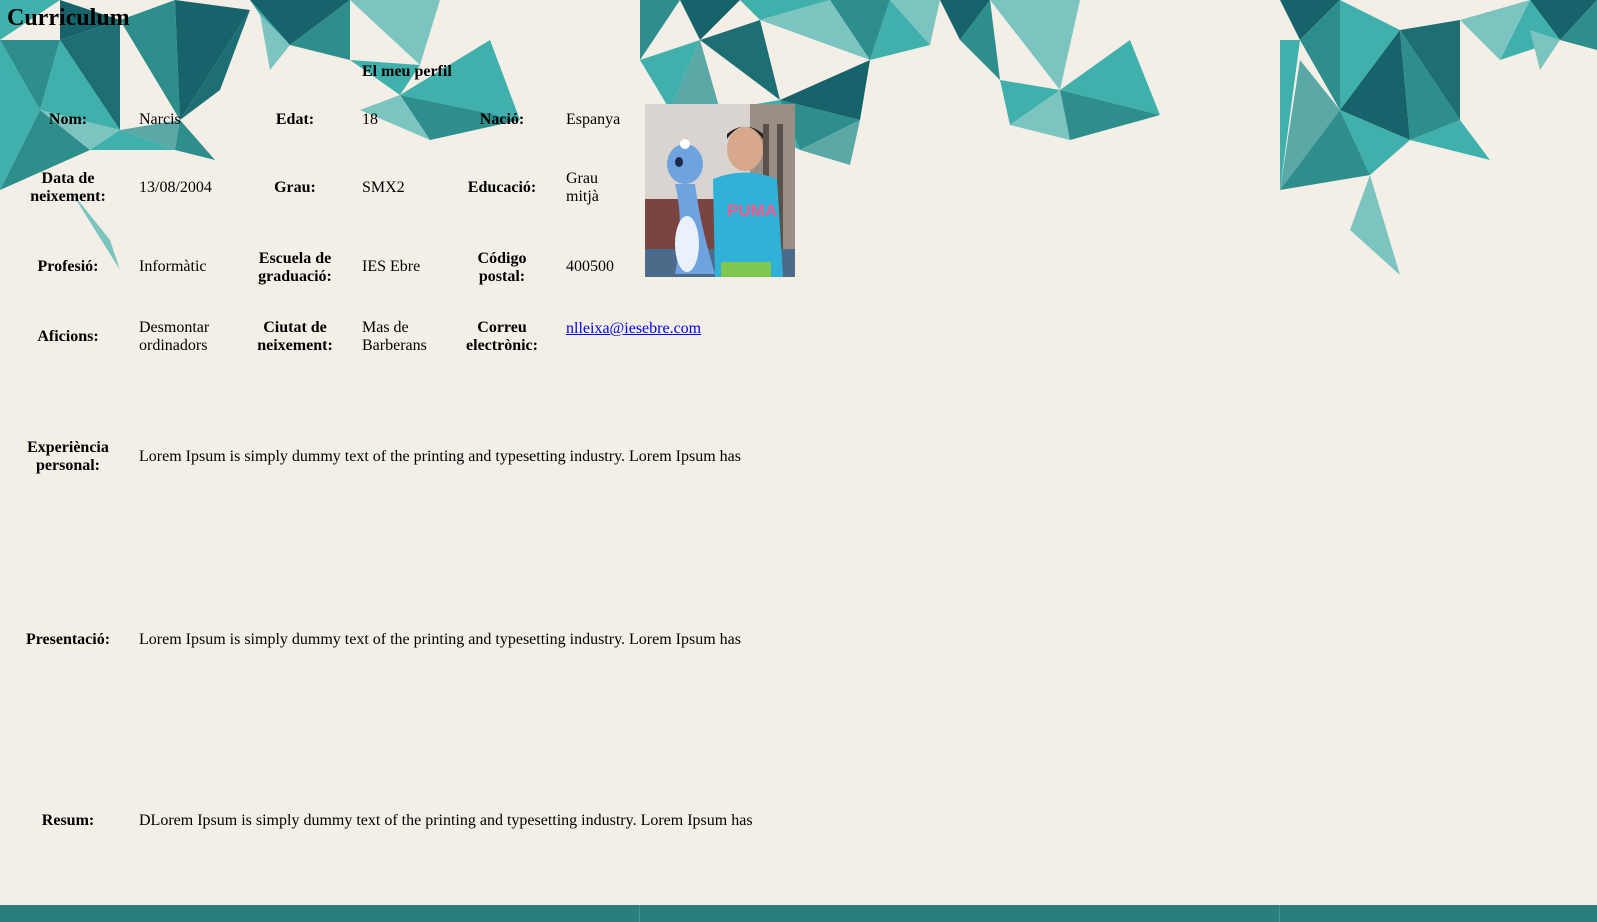  What do you see at coordinates (593, 119) in the screenshot?
I see `nacio-value: Espanya` at bounding box center [593, 119].